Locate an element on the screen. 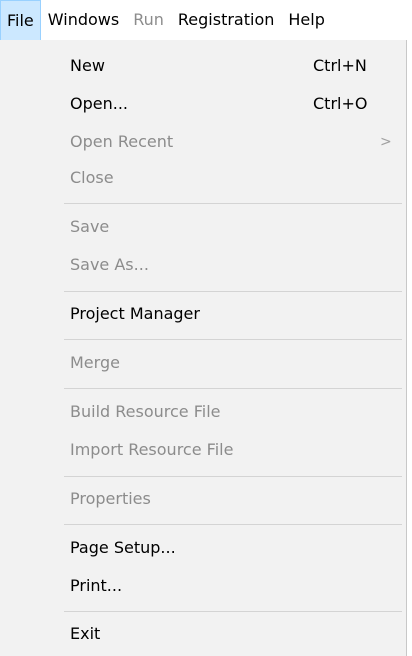 The width and height of the screenshot is (412, 656). menu-bar: File Windows Run Registration Help is located at coordinates (206, 20).